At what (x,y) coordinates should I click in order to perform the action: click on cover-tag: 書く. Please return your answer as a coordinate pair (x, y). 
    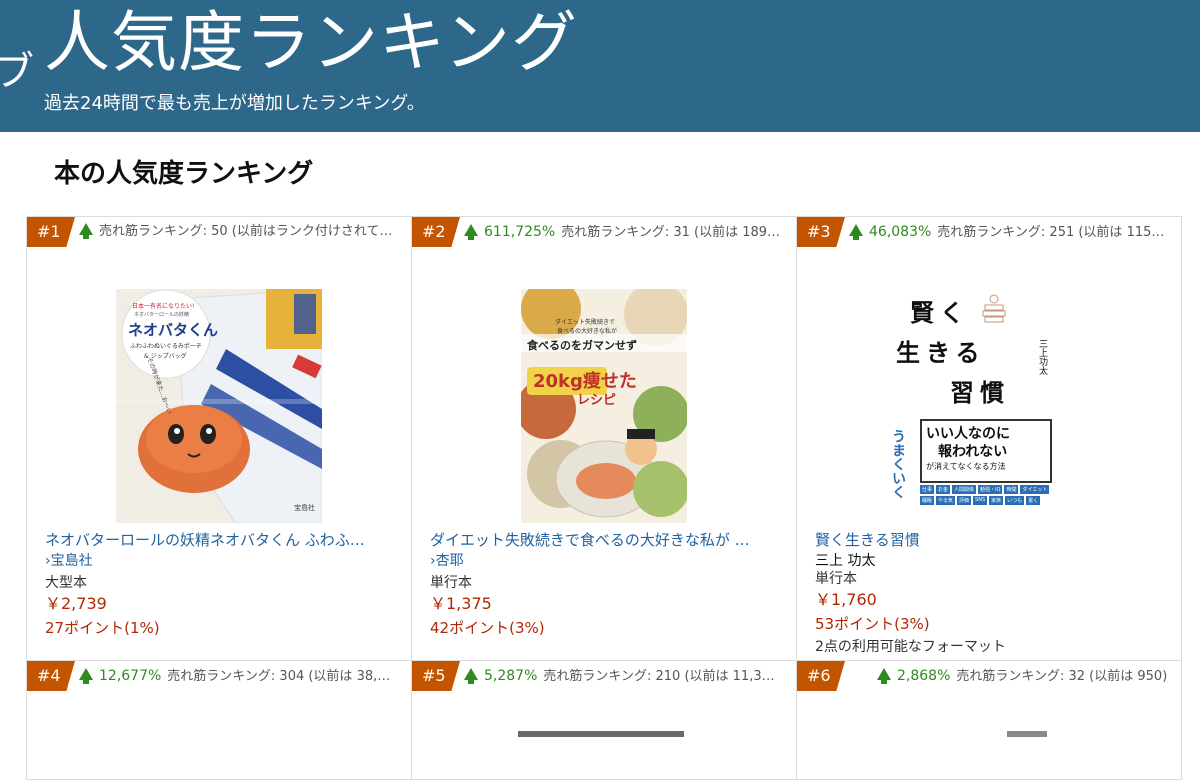
    Looking at the image, I should click on (1033, 500).